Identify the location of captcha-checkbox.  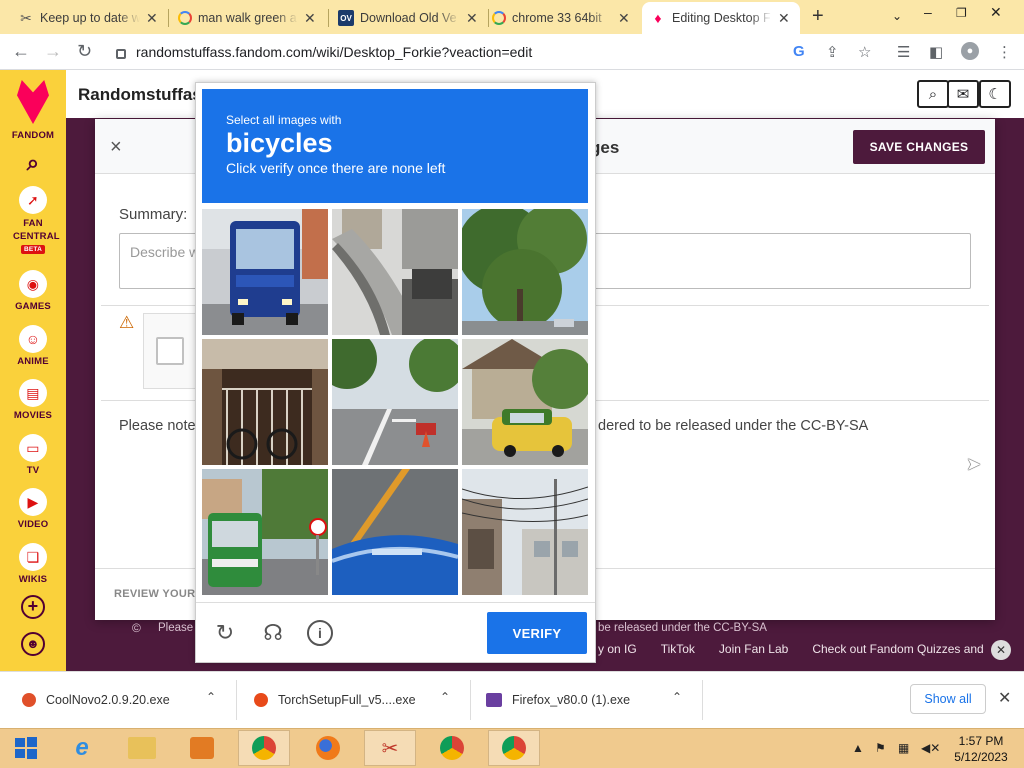
(170, 351).